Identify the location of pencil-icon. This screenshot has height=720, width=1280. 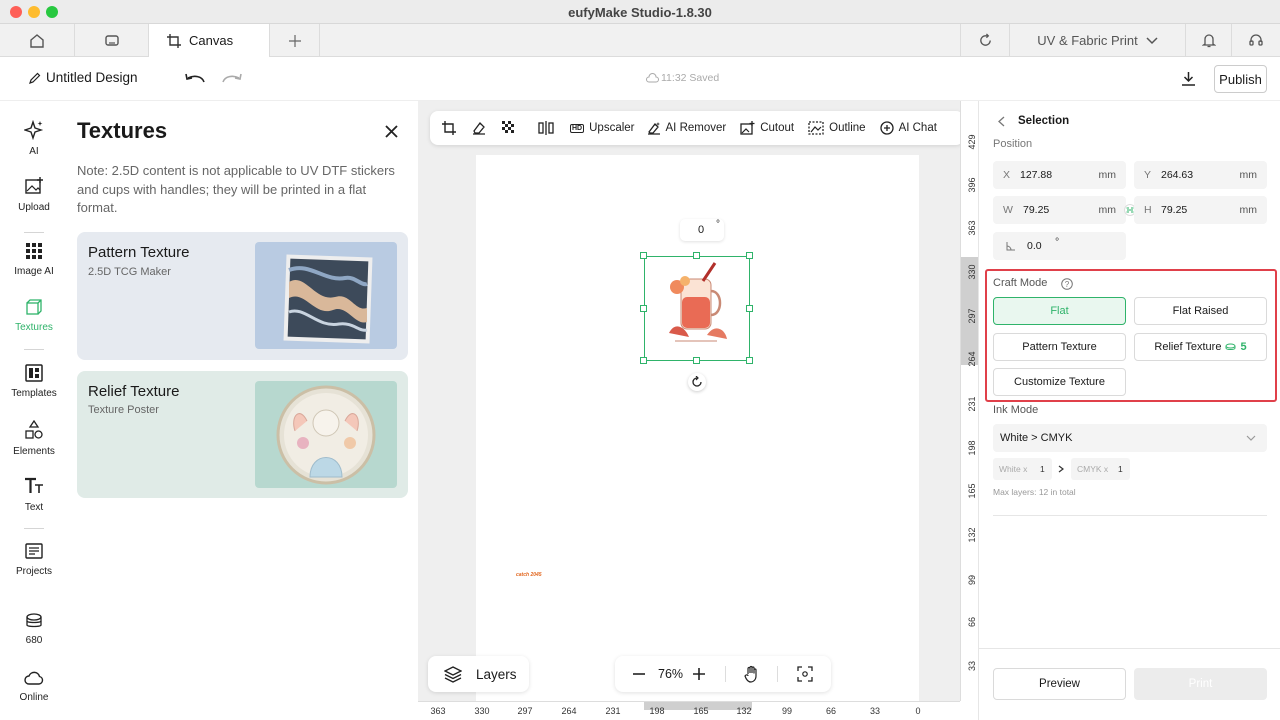
(35, 78).